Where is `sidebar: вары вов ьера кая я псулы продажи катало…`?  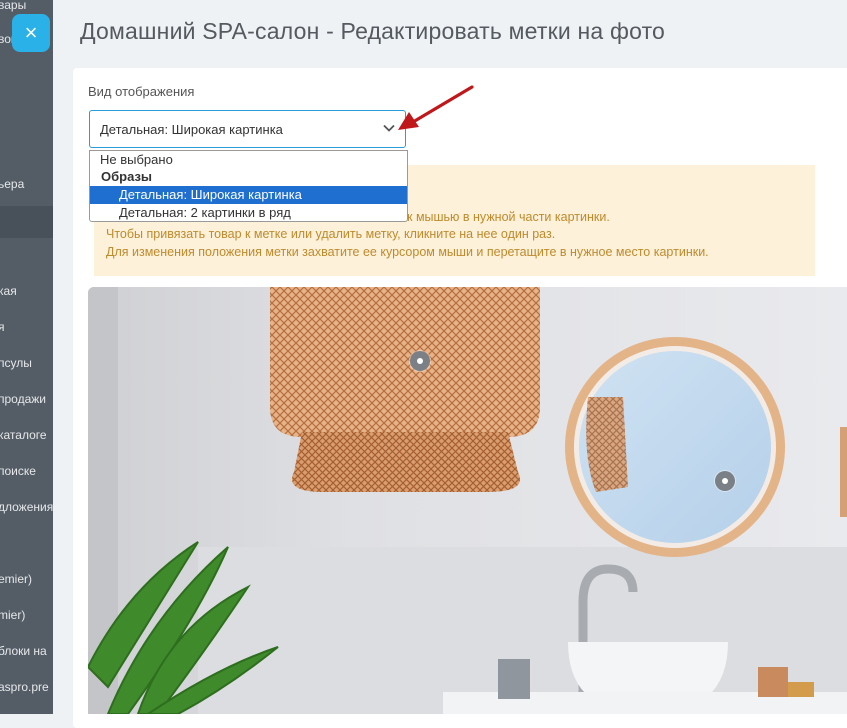 sidebar: вары вов ьера кая я псулы продажи катало… is located at coordinates (26, 357).